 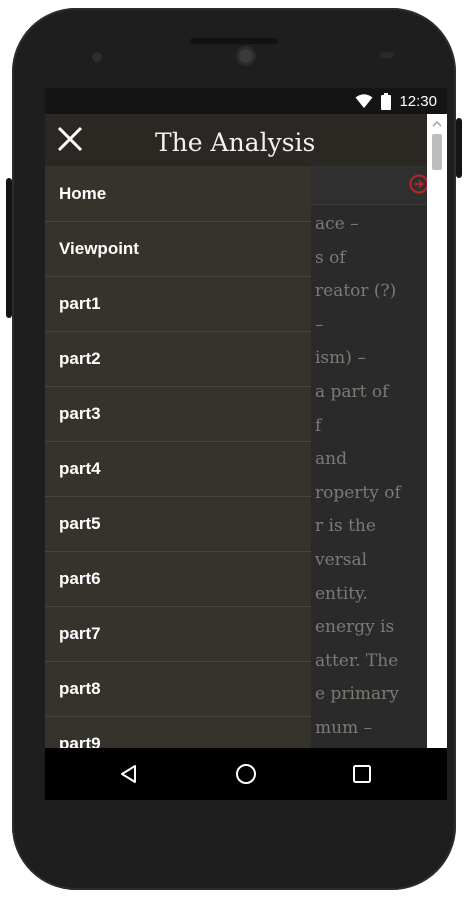 What do you see at coordinates (178, 524) in the screenshot?
I see `drawer-item-part5: part5` at bounding box center [178, 524].